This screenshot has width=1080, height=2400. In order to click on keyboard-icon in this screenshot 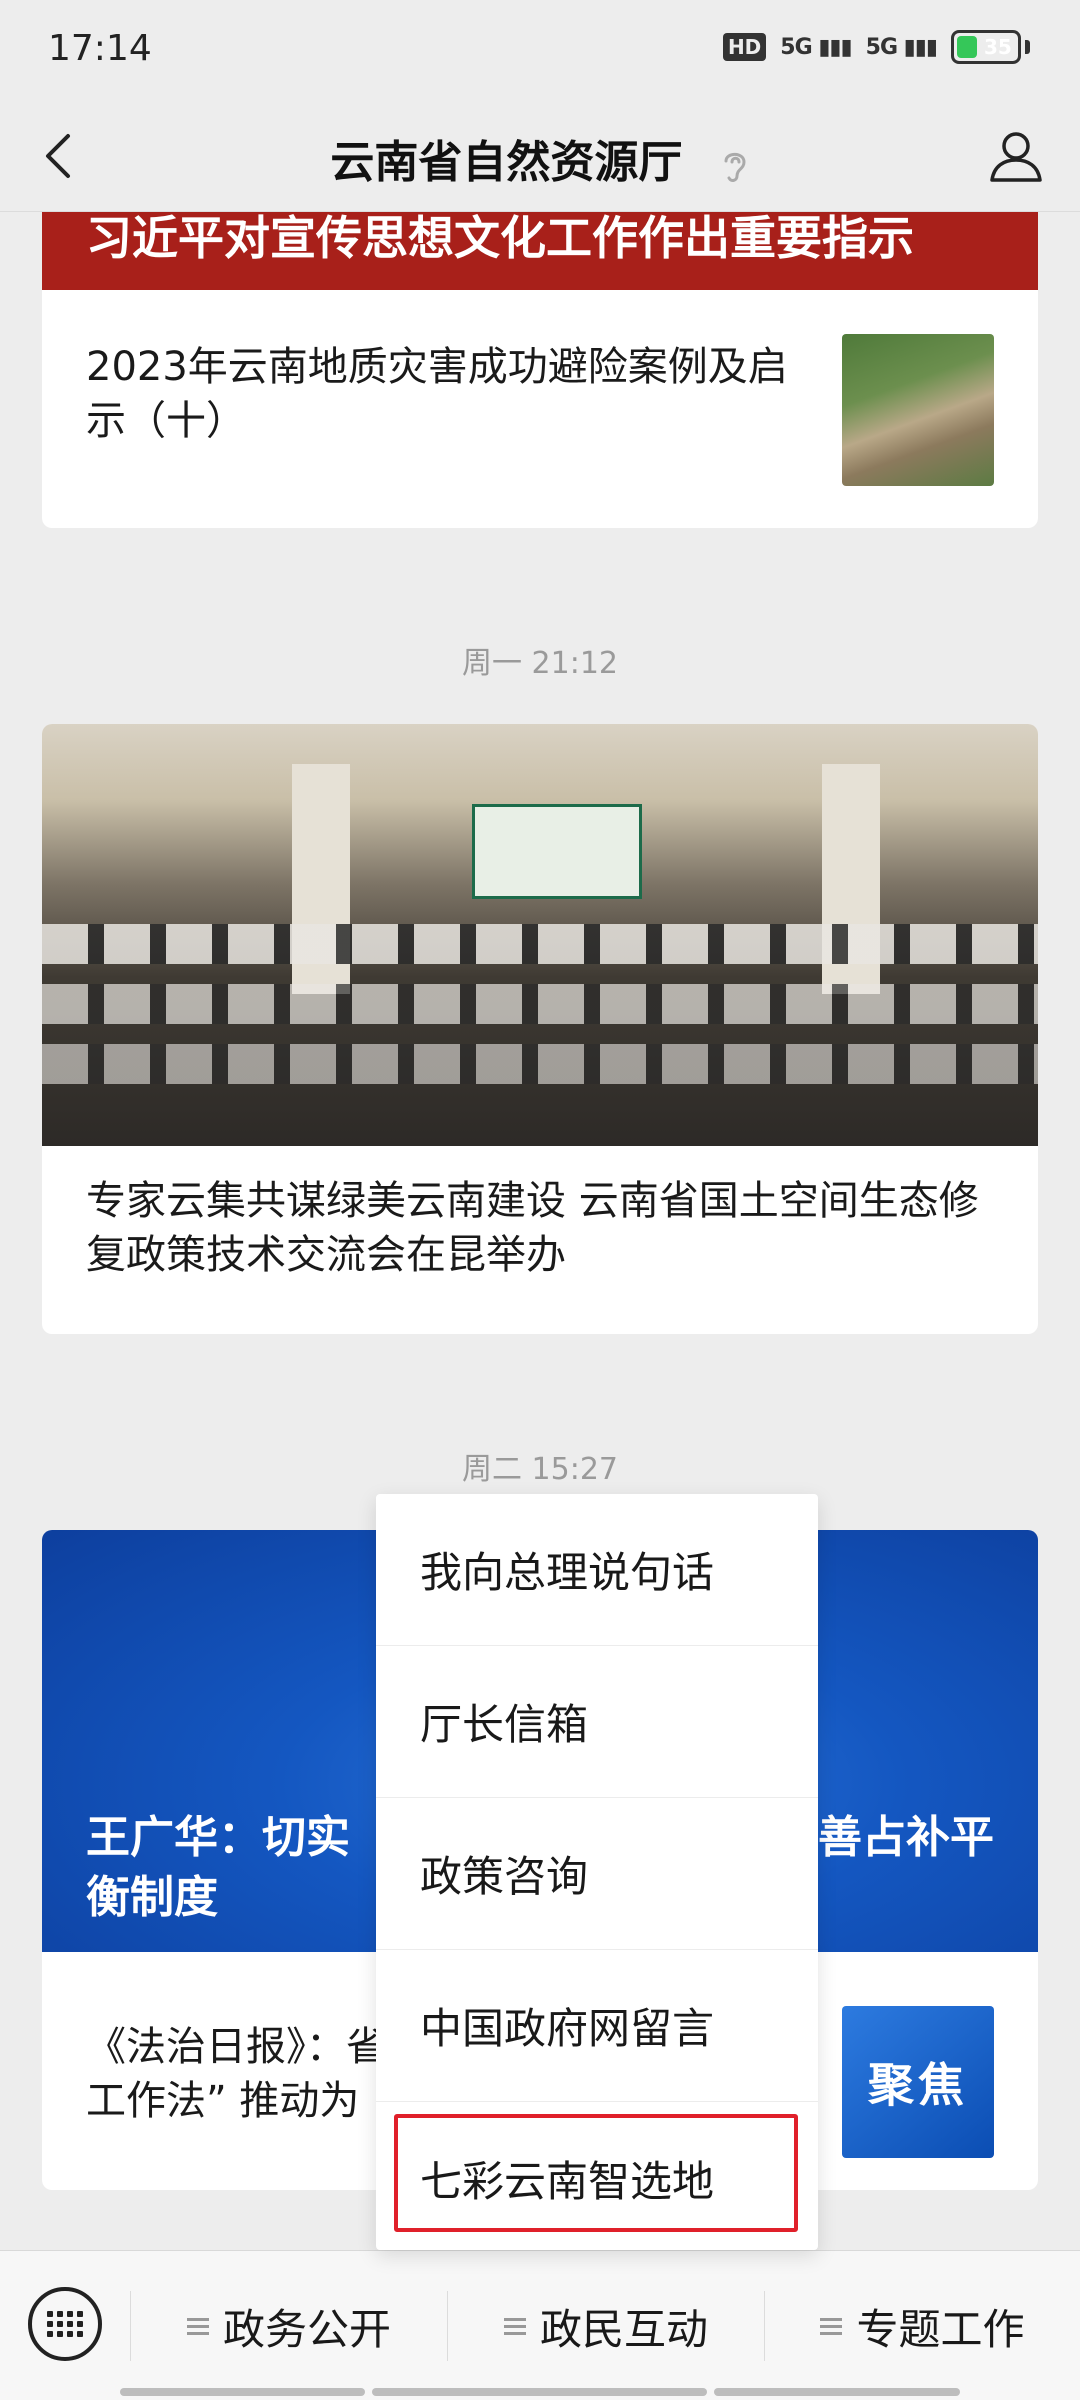, I will do `click(65, 2324)`.